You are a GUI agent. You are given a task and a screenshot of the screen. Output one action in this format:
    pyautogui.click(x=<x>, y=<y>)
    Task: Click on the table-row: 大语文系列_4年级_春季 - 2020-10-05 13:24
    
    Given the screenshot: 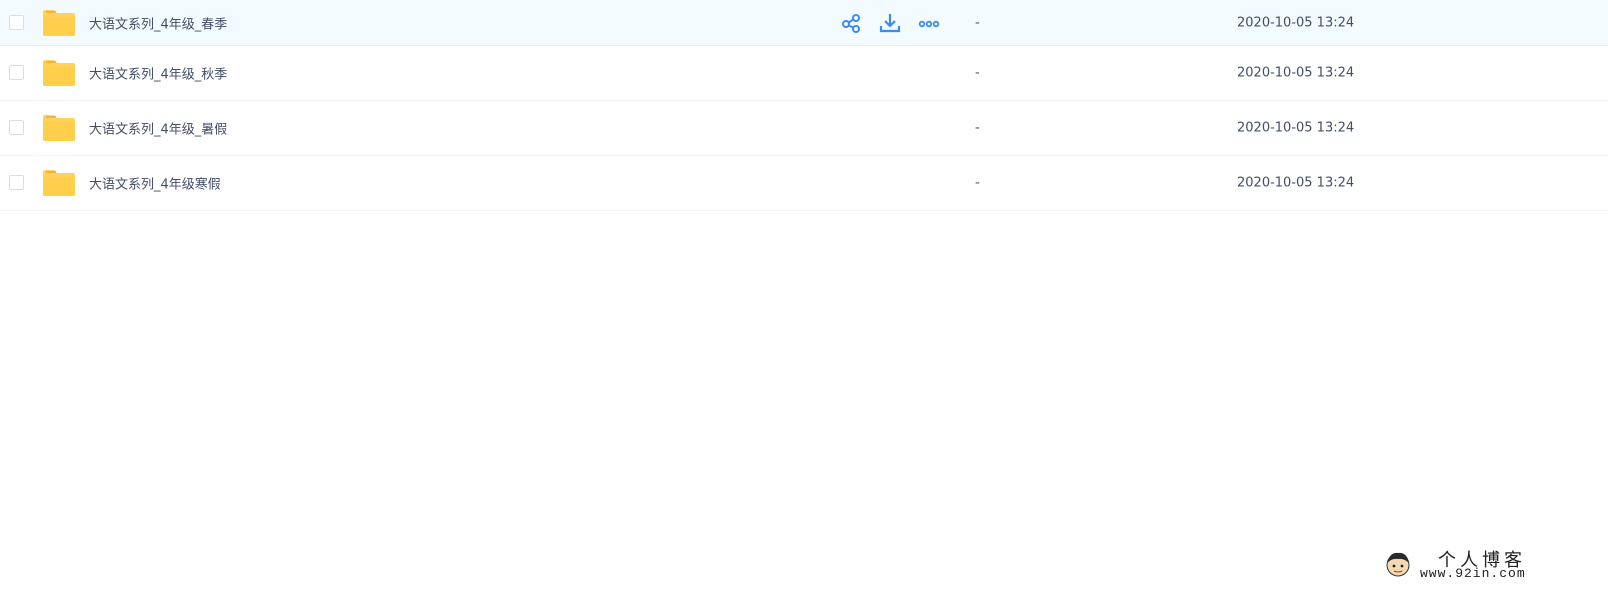 What is the action you would take?
    pyautogui.click(x=804, y=23)
    